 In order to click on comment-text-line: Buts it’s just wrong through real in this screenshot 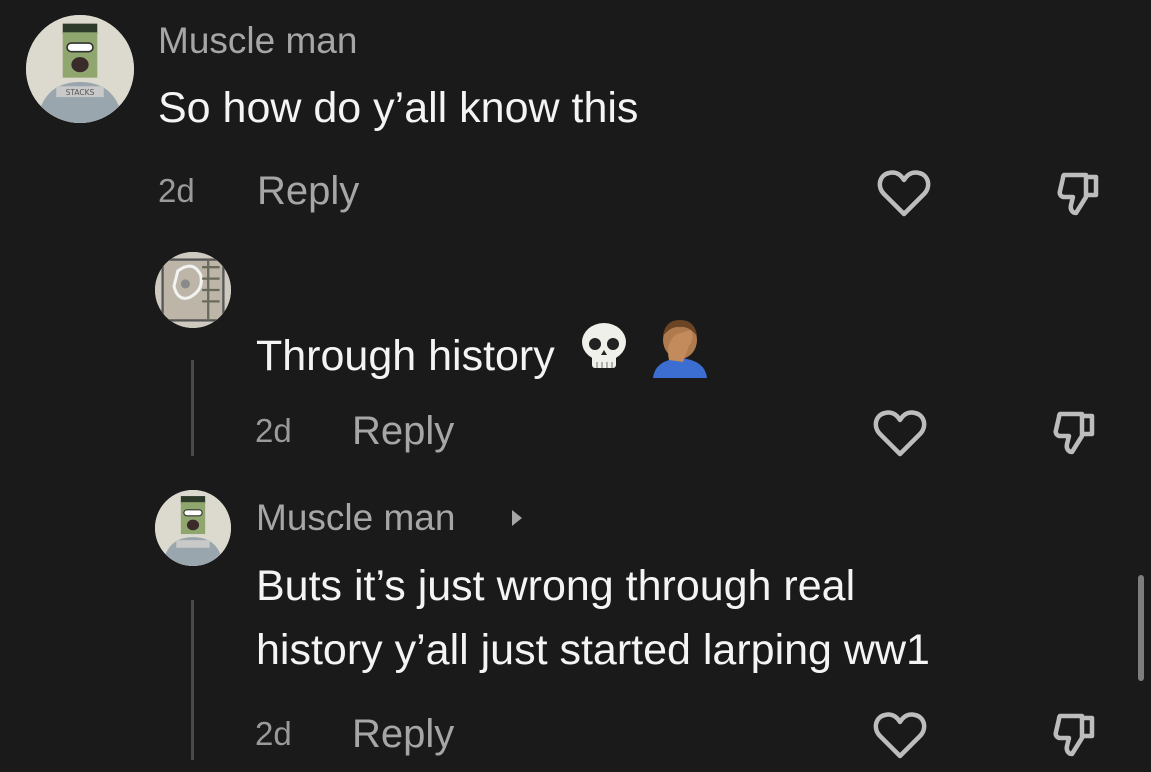, I will do `click(556, 586)`.